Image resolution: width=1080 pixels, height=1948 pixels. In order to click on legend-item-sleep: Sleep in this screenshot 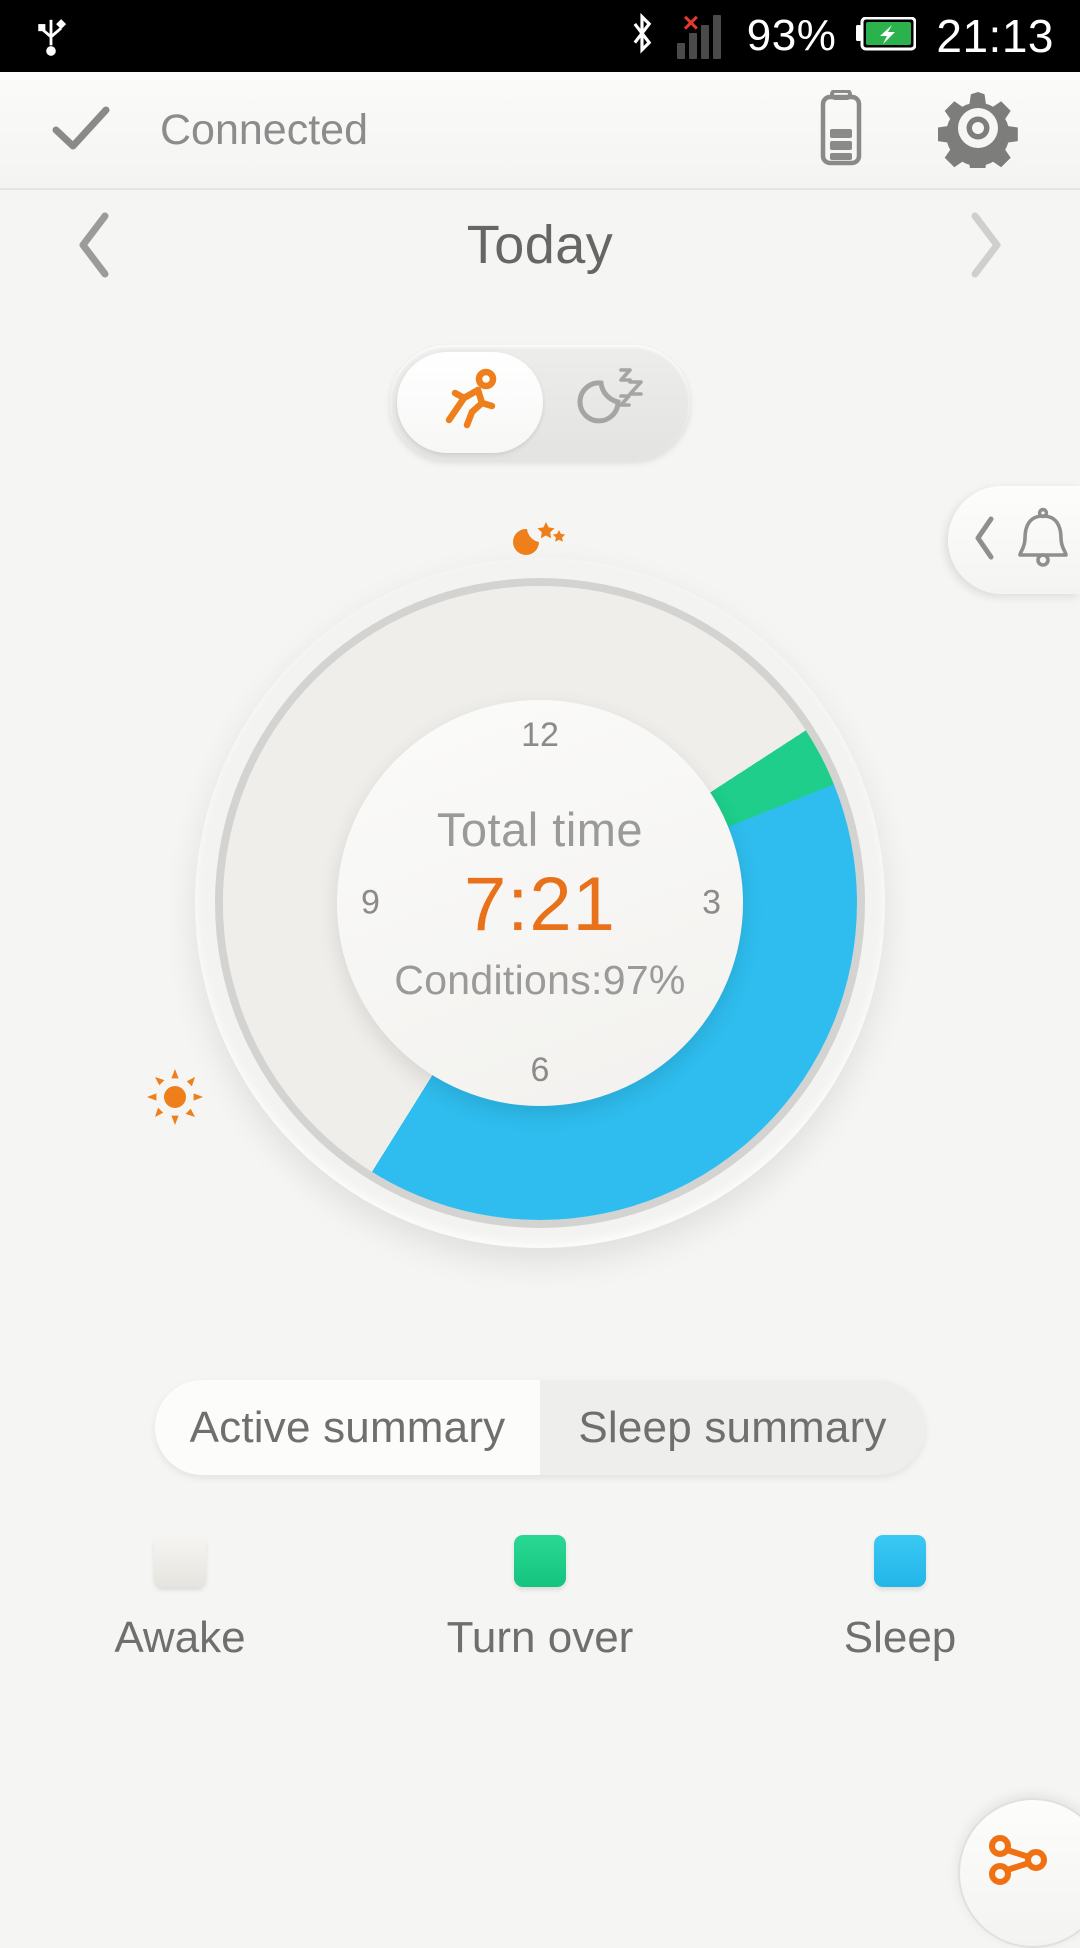, I will do `click(900, 1625)`.